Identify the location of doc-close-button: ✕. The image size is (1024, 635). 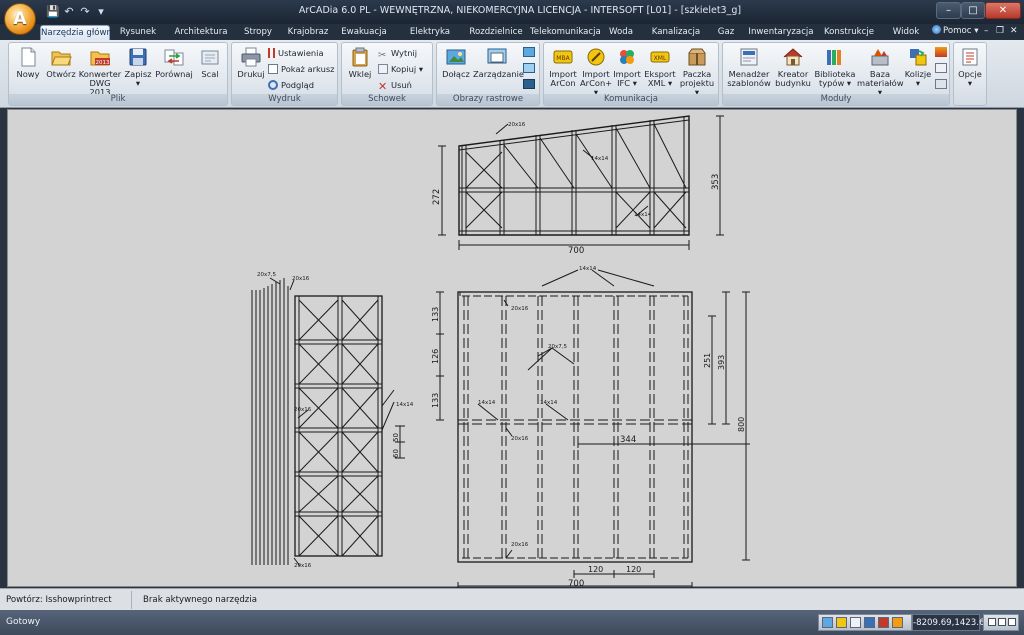
(1014, 31).